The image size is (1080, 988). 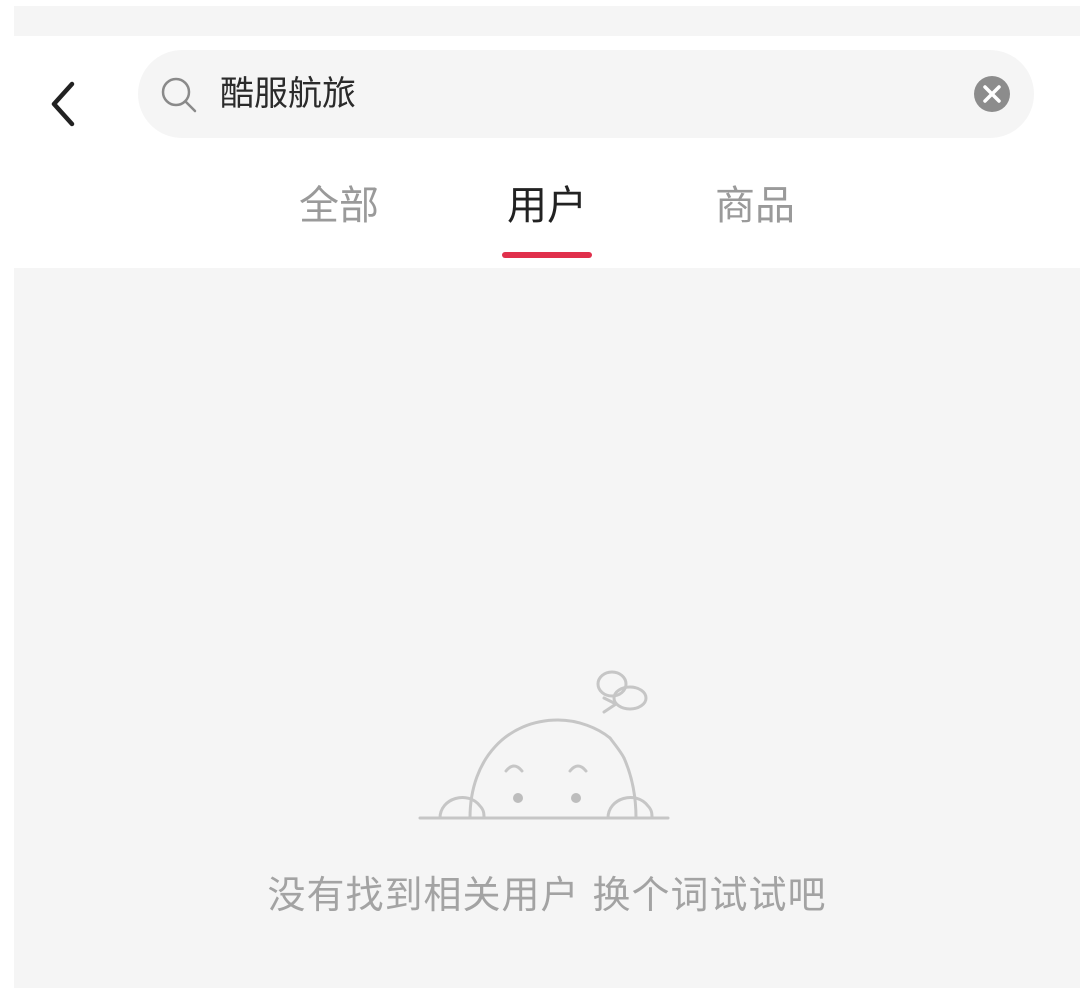 What do you see at coordinates (755, 206) in the screenshot?
I see `tab-products: 商品` at bounding box center [755, 206].